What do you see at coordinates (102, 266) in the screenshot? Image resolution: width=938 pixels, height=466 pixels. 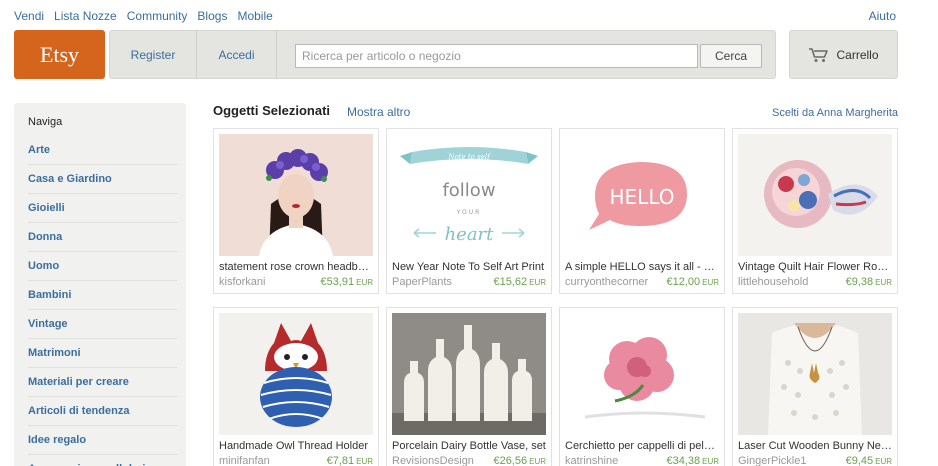 I see `sidebar-item-uomo: Uomo` at bounding box center [102, 266].